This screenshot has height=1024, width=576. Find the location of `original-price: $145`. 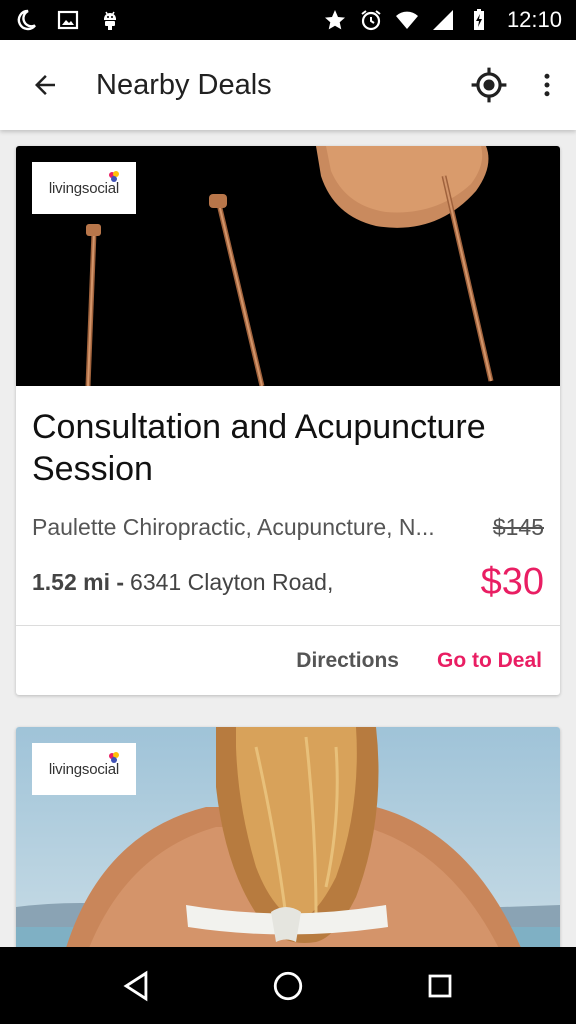

original-price: $145 is located at coordinates (518, 527).